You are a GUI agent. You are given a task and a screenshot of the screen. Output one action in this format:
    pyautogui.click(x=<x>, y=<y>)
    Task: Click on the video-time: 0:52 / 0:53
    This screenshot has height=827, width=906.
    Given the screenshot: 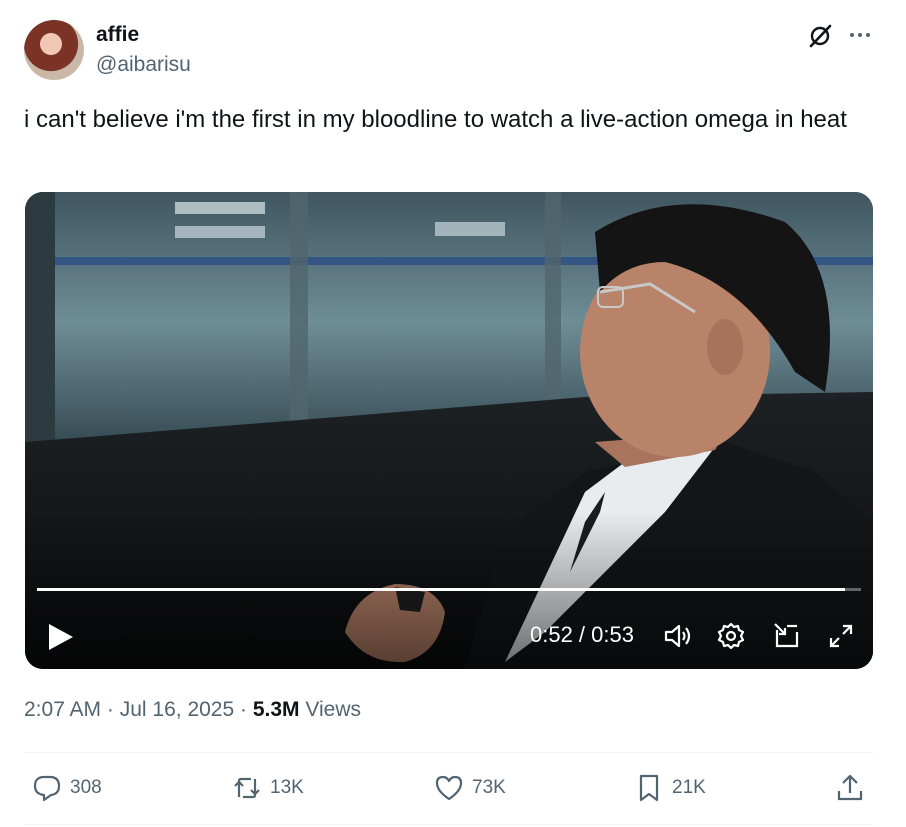 What is the action you would take?
    pyautogui.click(x=582, y=634)
    